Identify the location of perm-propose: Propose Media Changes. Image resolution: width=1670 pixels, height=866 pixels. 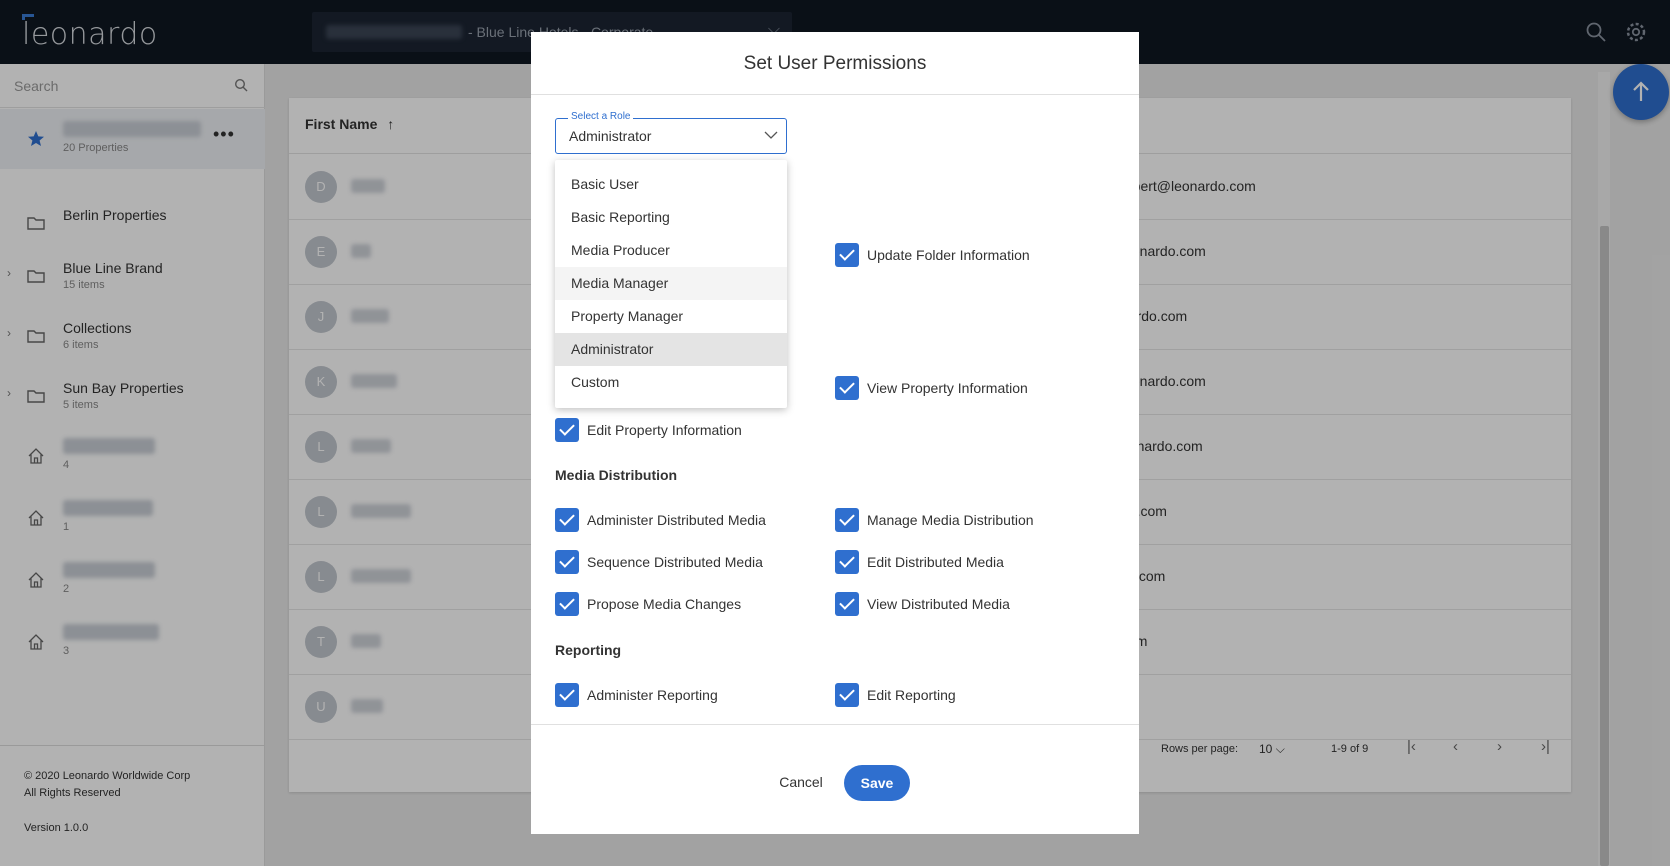
(648, 604).